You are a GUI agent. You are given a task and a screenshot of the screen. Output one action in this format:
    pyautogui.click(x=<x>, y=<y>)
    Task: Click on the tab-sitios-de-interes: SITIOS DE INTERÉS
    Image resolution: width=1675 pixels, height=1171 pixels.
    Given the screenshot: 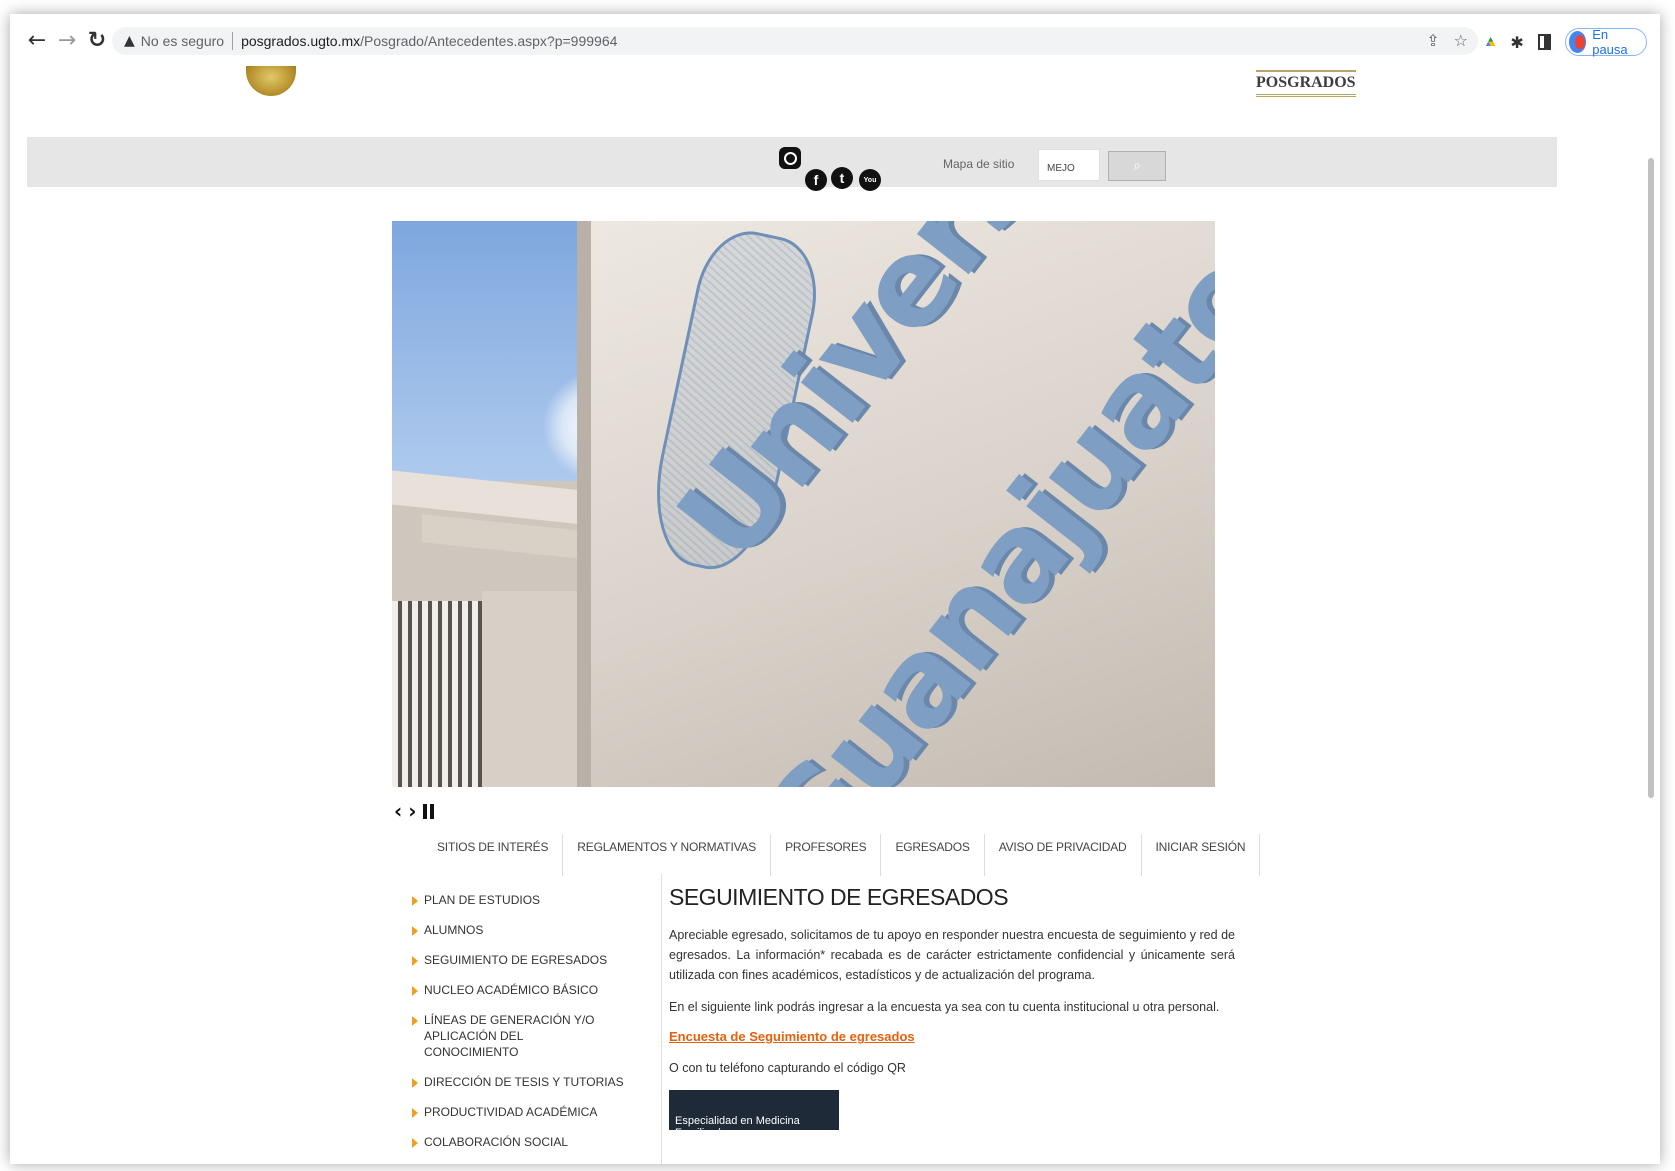 What is the action you would take?
    pyautogui.click(x=493, y=855)
    